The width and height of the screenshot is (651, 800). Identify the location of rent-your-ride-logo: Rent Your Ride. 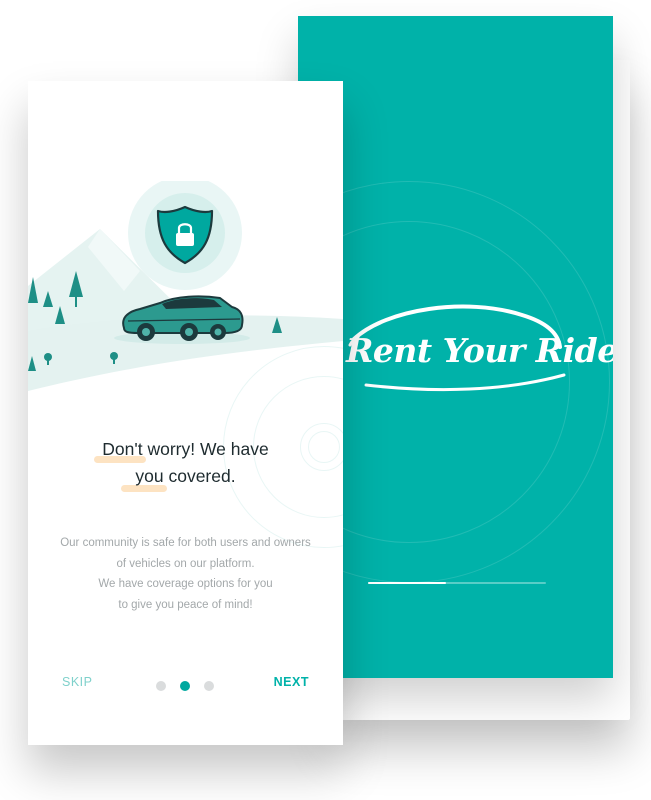
(479, 351).